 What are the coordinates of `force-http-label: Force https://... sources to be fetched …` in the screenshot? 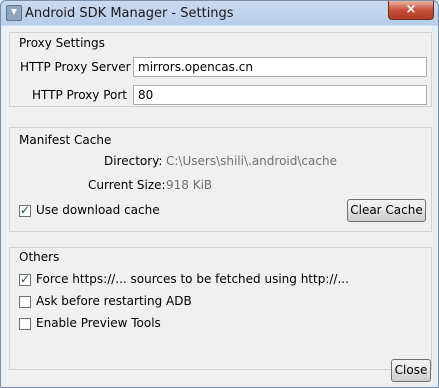 It's located at (192, 279).